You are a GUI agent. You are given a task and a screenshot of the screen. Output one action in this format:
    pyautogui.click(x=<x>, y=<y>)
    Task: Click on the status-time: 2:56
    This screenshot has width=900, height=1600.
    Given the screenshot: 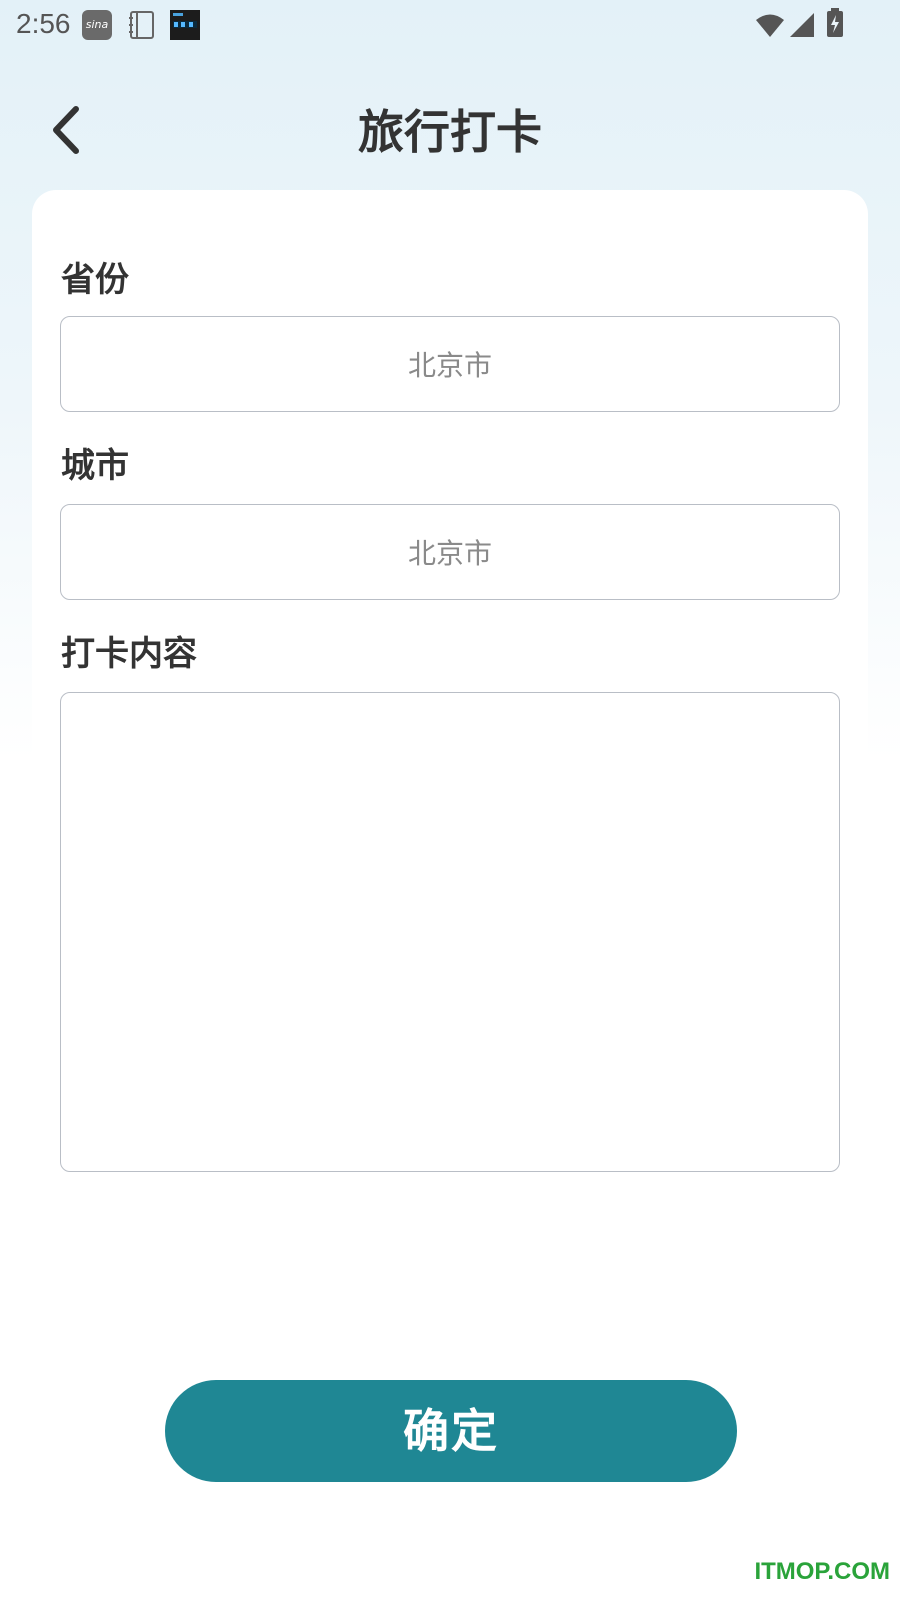 What is the action you would take?
    pyautogui.click(x=43, y=23)
    